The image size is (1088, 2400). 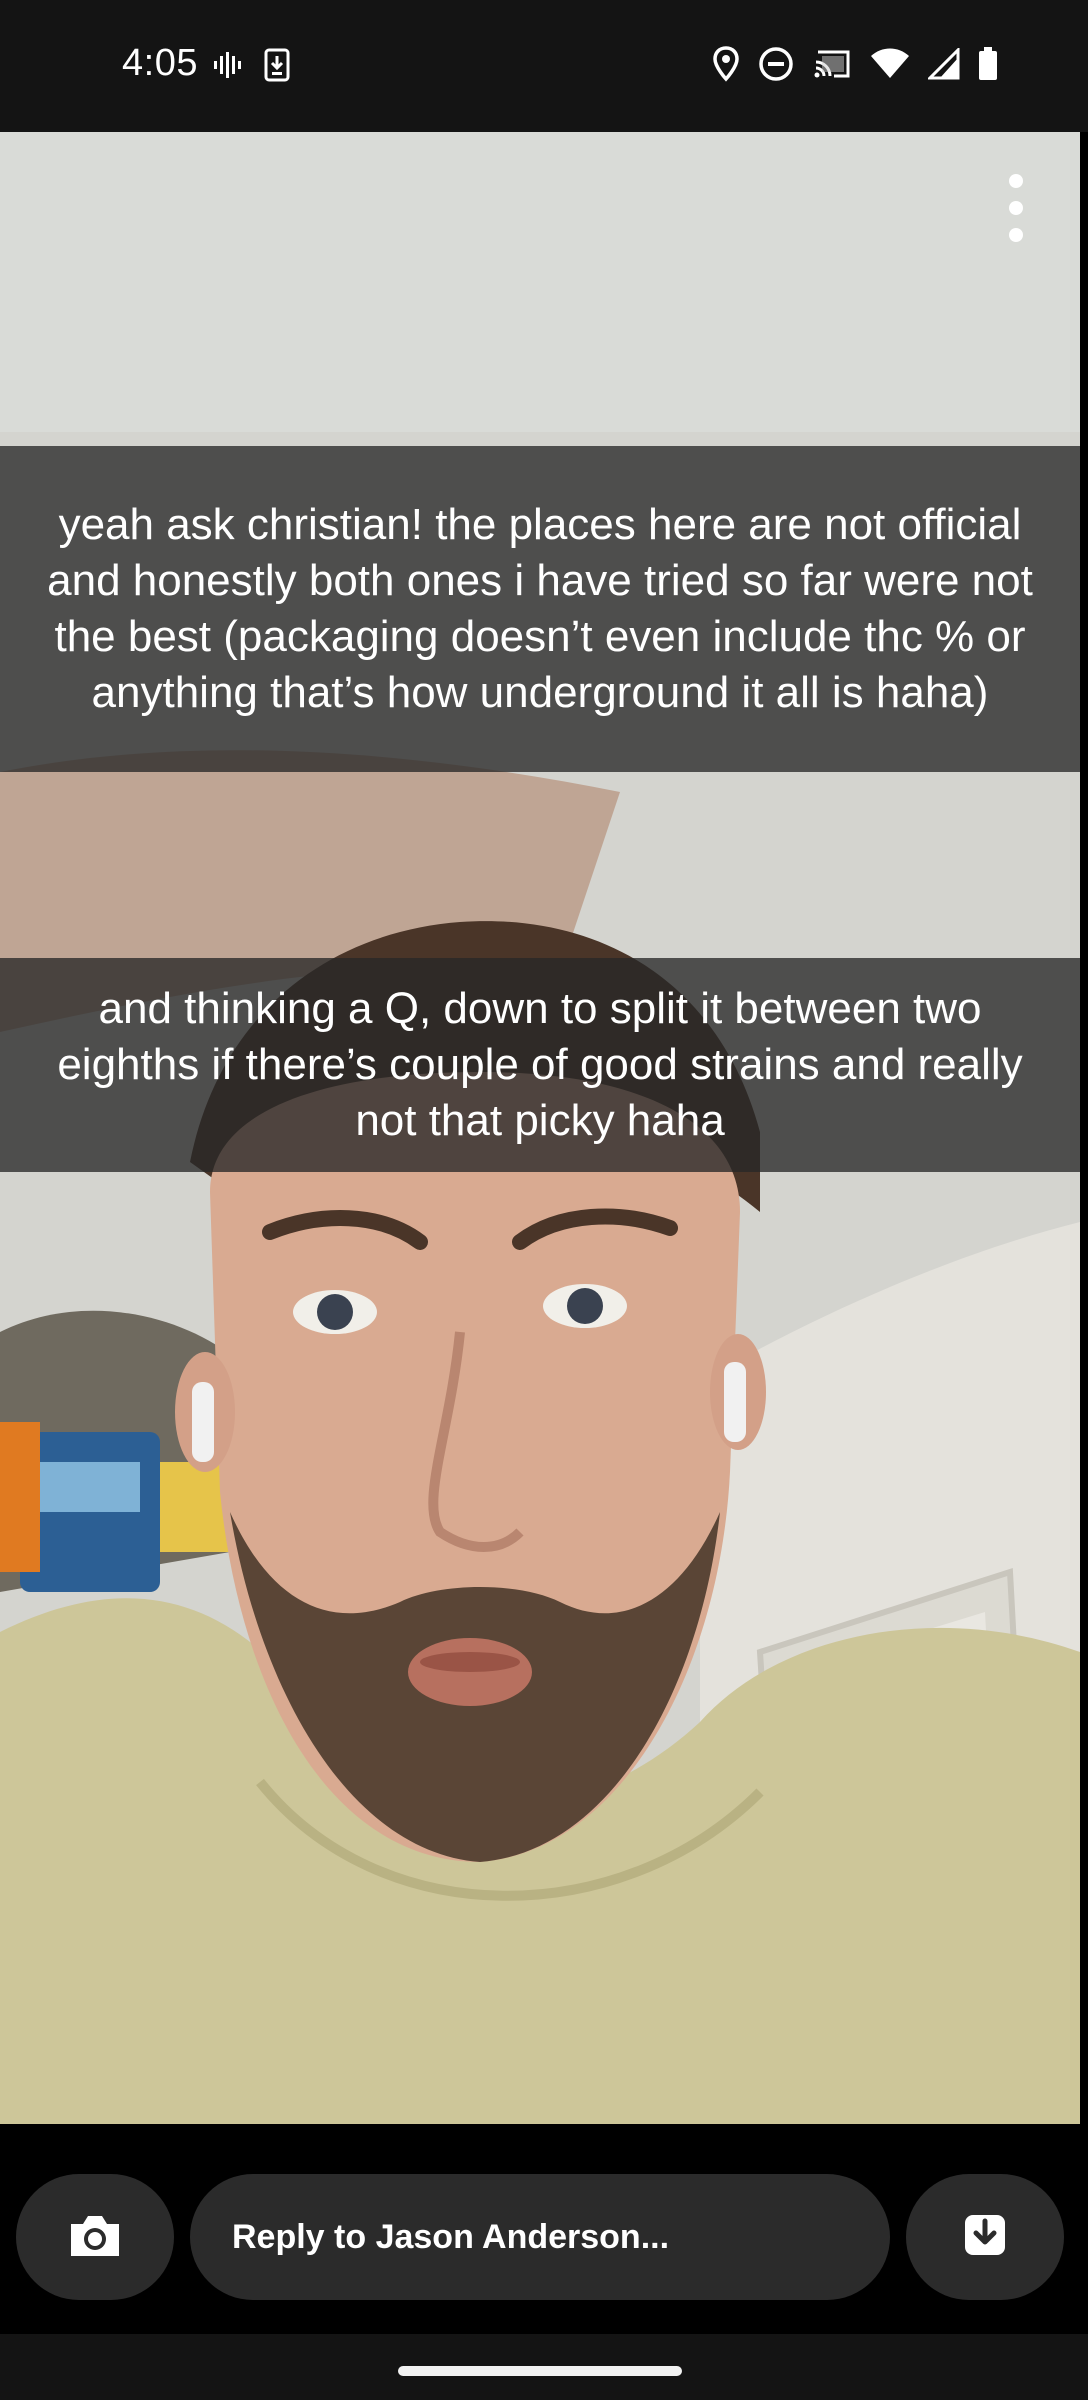 What do you see at coordinates (726, 64) in the screenshot?
I see `location-icon` at bounding box center [726, 64].